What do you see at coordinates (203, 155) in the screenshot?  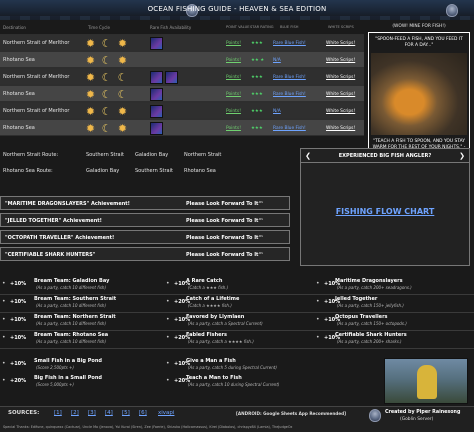 I see `route-stop: Northern Strait` at bounding box center [203, 155].